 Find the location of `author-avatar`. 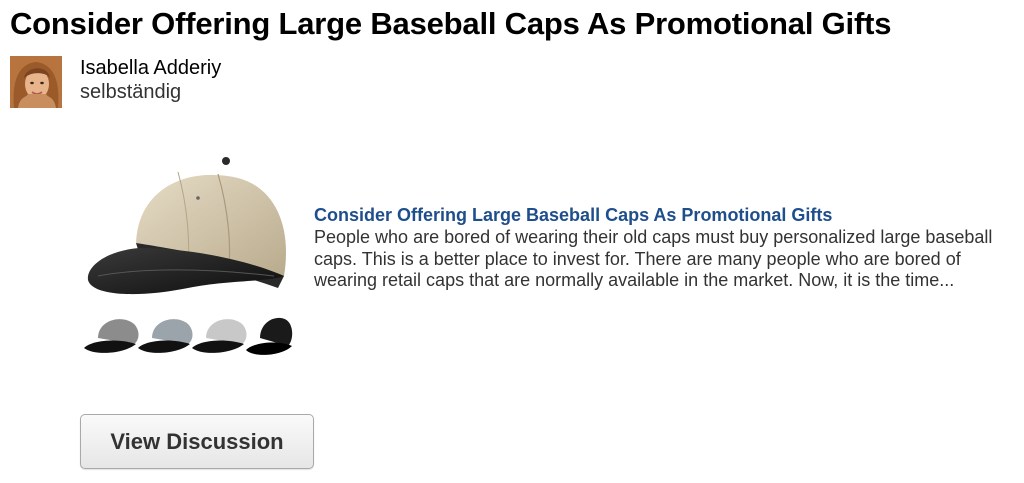

author-avatar is located at coordinates (36, 82).